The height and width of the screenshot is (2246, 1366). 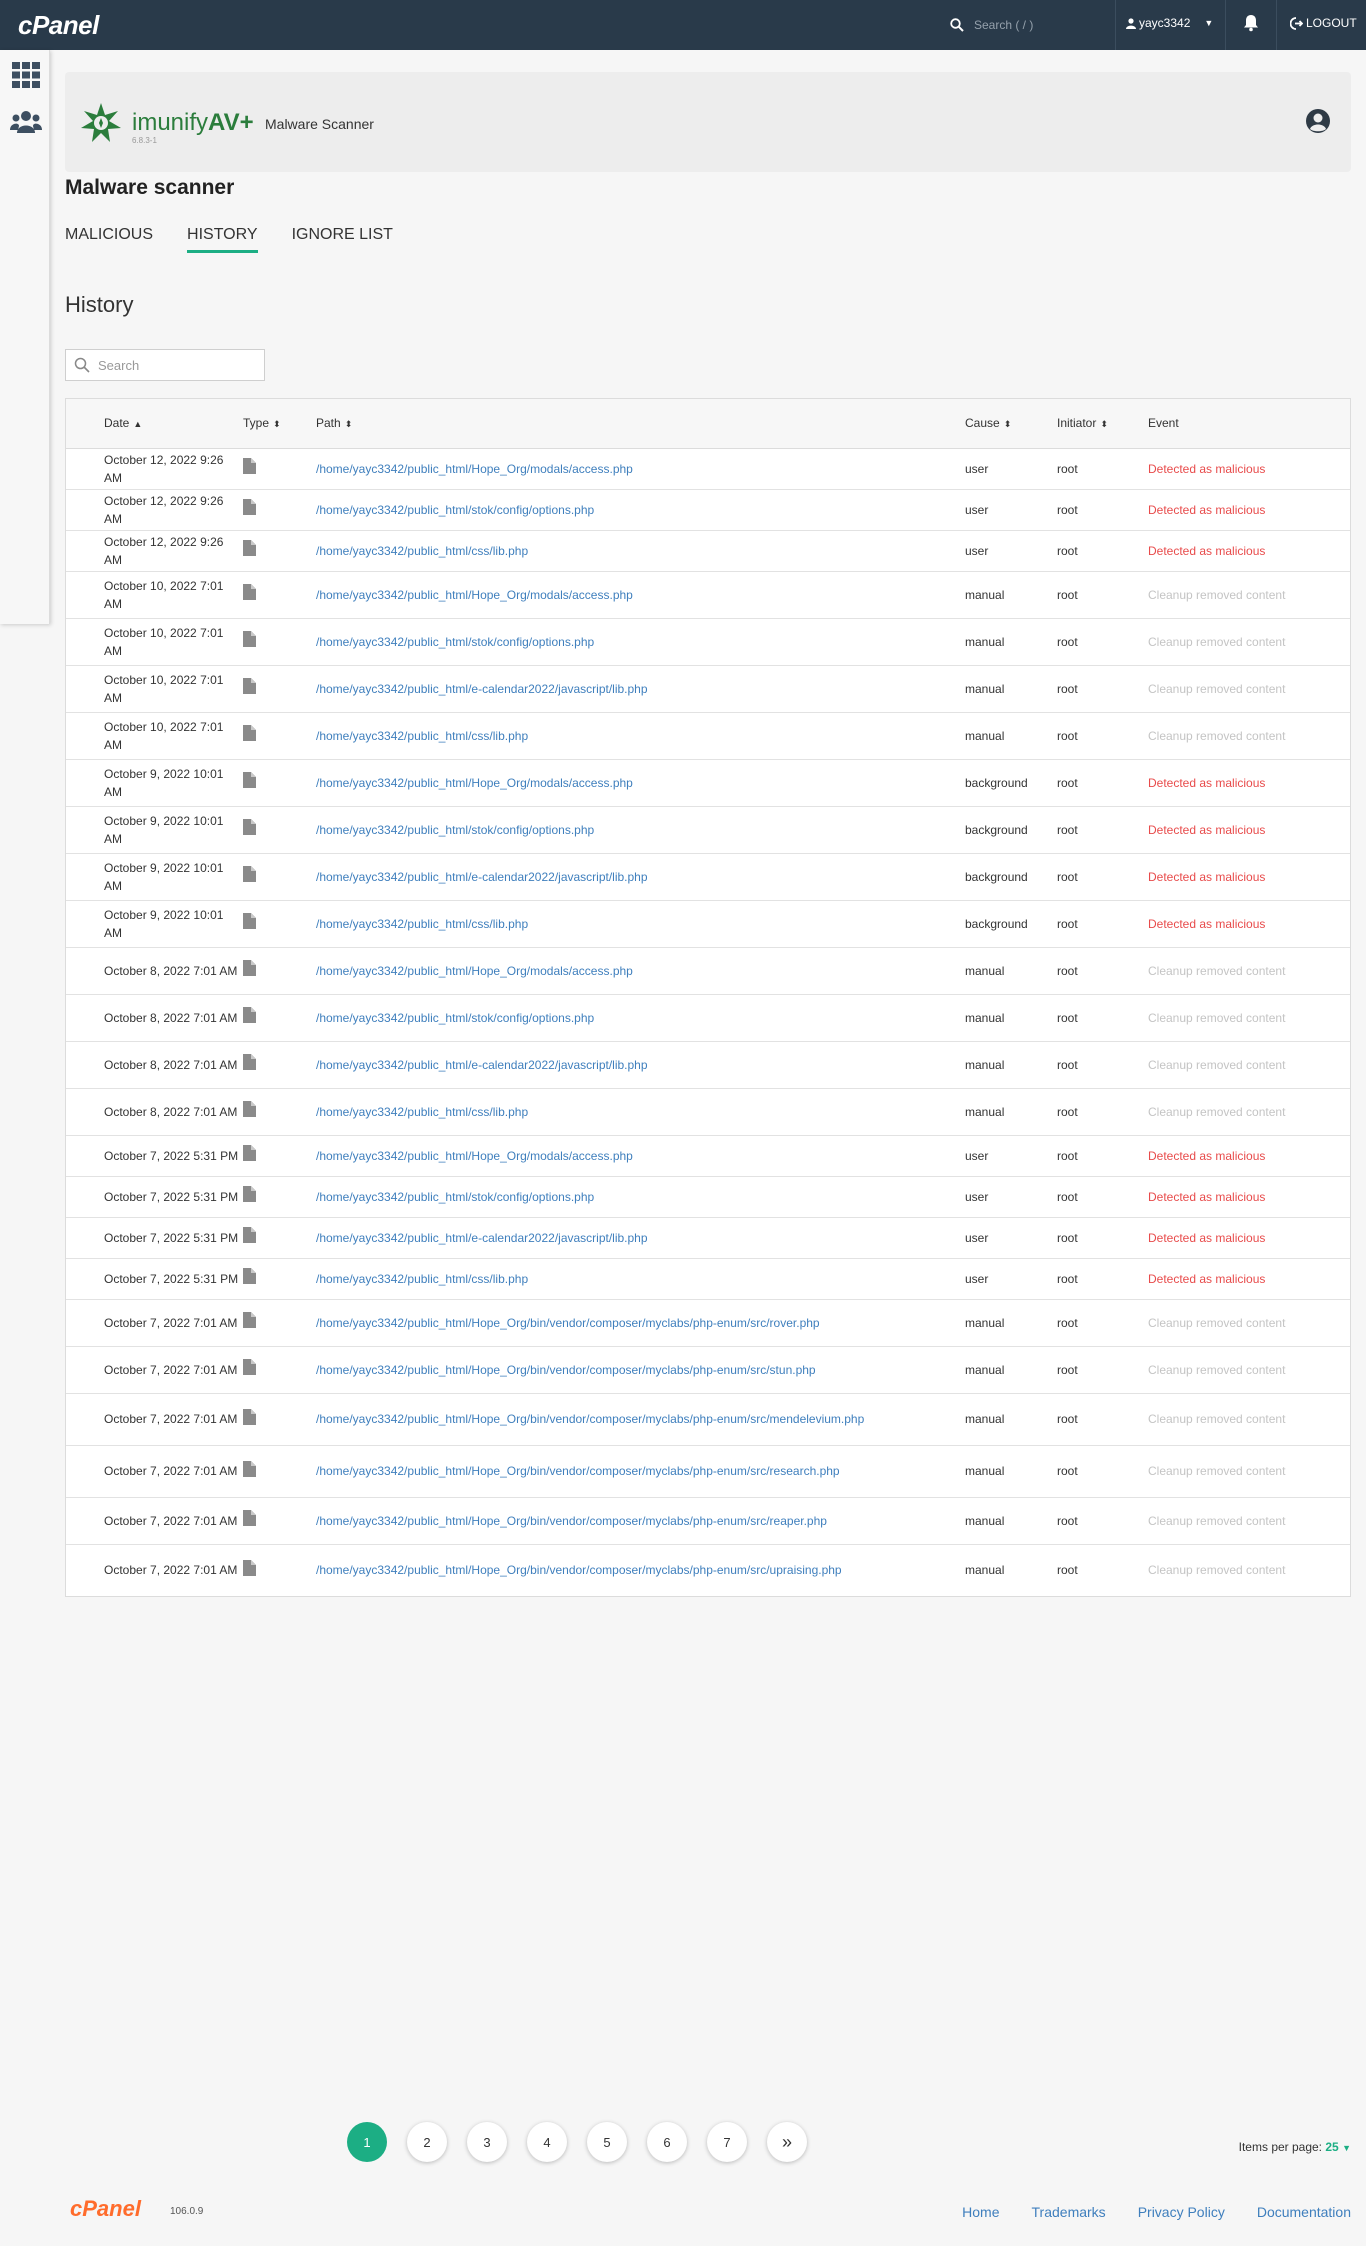 I want to click on imunify-logo: imunifyAV+, so click(x=167, y=123).